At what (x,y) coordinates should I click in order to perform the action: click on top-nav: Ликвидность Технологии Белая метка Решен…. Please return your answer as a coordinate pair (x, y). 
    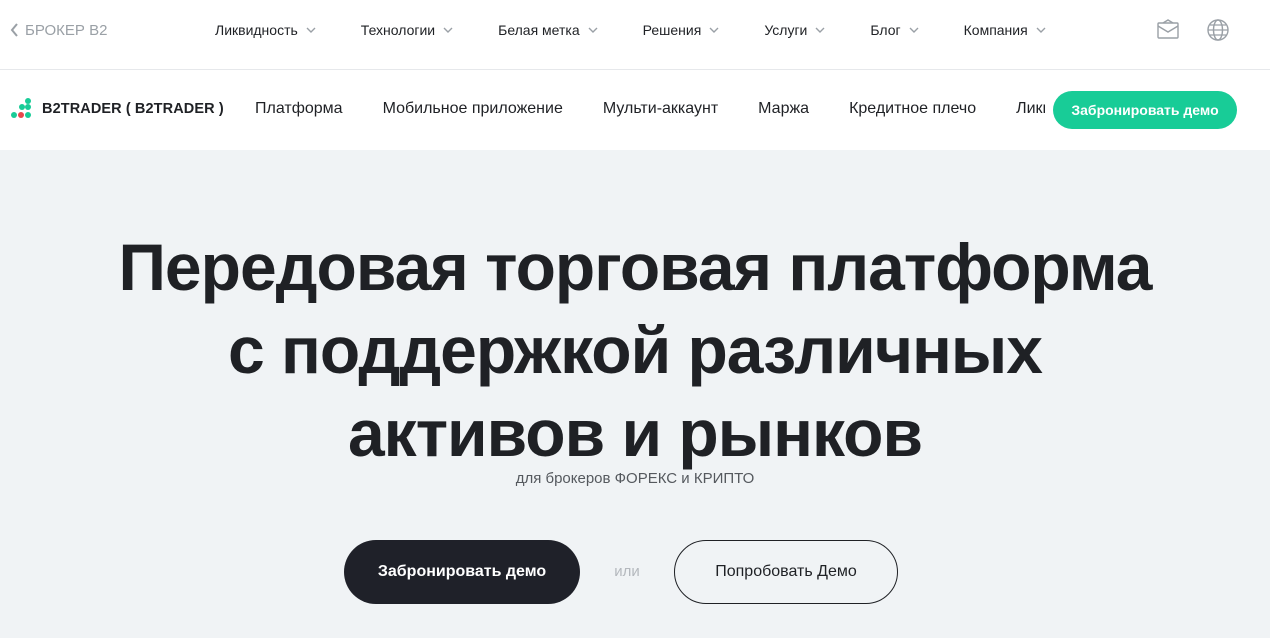
    Looking at the image, I should click on (630, 30).